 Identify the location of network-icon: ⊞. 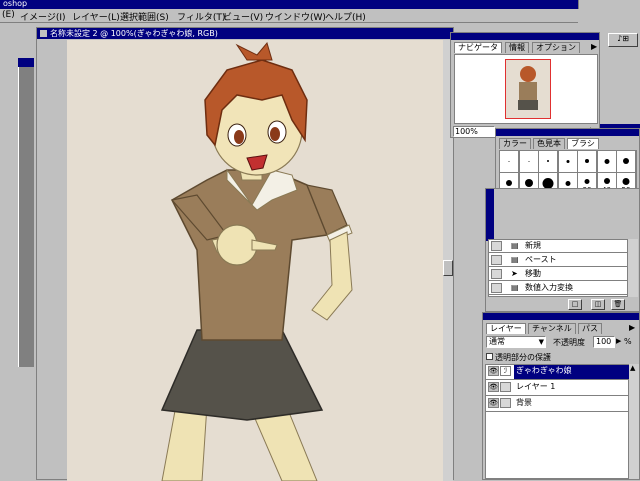
(625, 38).